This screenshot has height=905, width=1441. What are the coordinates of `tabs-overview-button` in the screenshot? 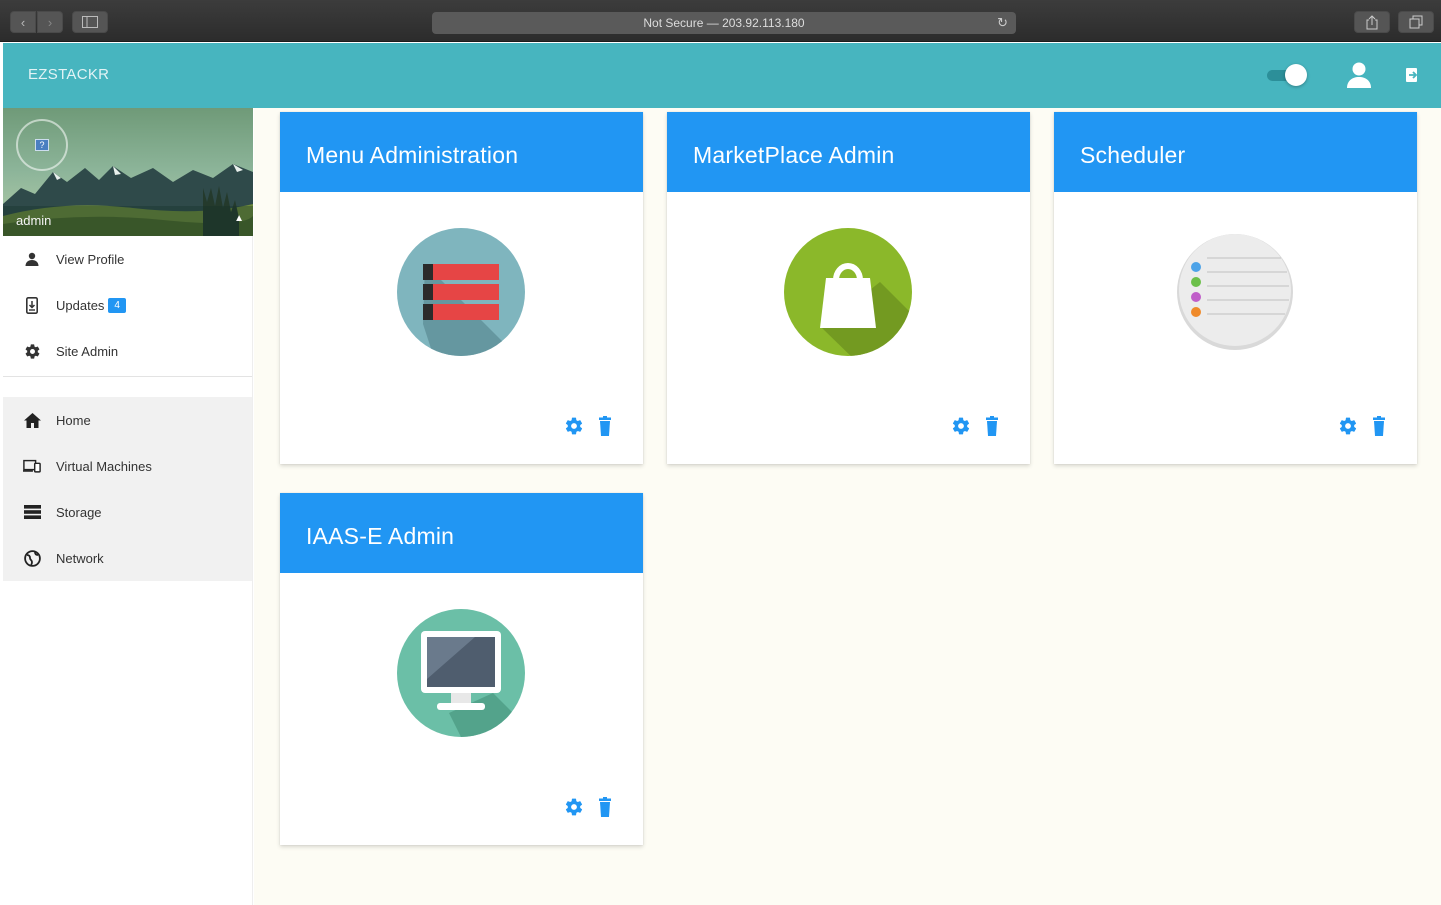 It's located at (1416, 22).